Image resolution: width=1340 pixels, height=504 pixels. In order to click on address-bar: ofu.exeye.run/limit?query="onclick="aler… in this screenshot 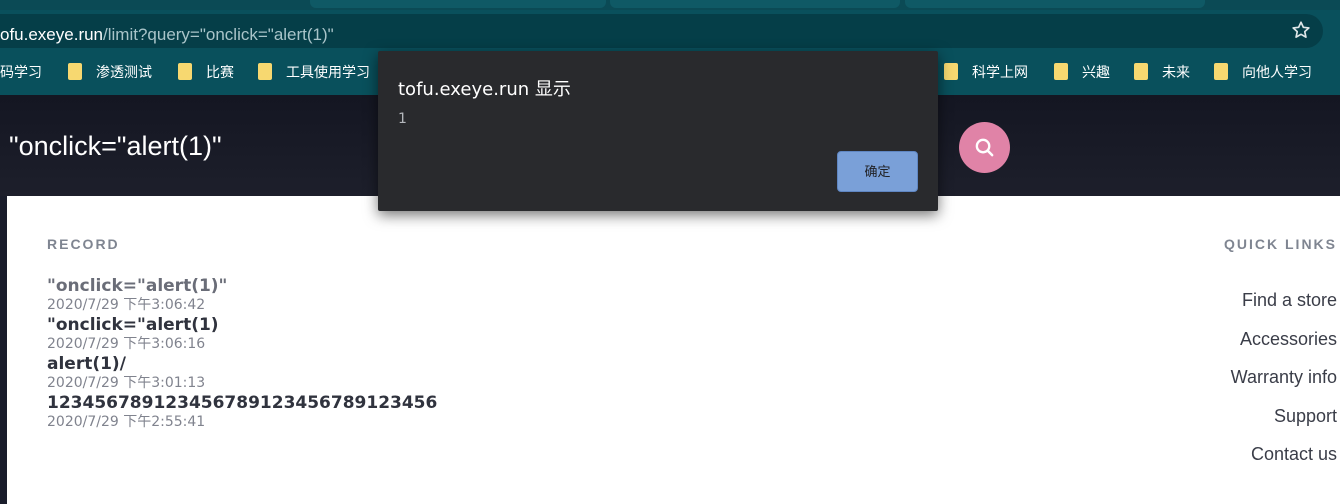, I will do `click(661, 31)`.